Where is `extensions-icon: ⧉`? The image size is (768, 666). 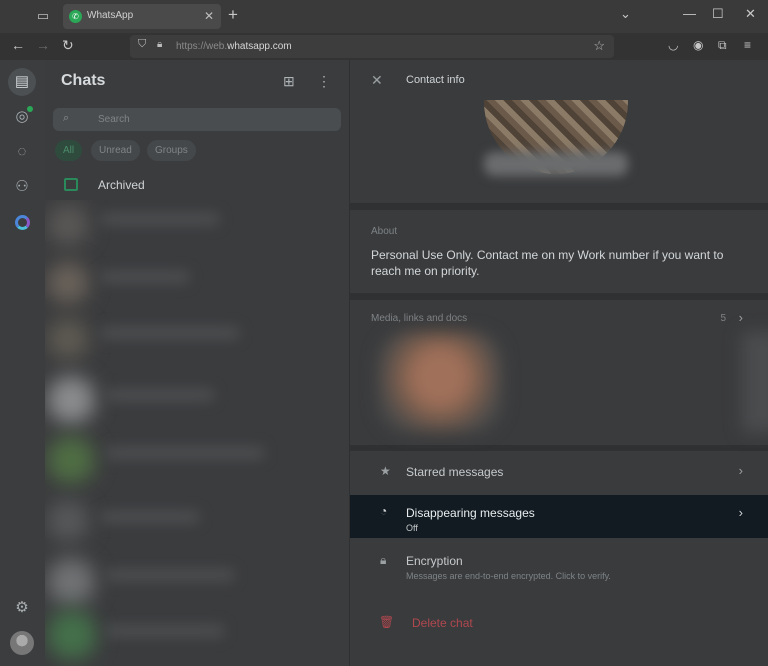
extensions-icon: ⧉ is located at coordinates (722, 45).